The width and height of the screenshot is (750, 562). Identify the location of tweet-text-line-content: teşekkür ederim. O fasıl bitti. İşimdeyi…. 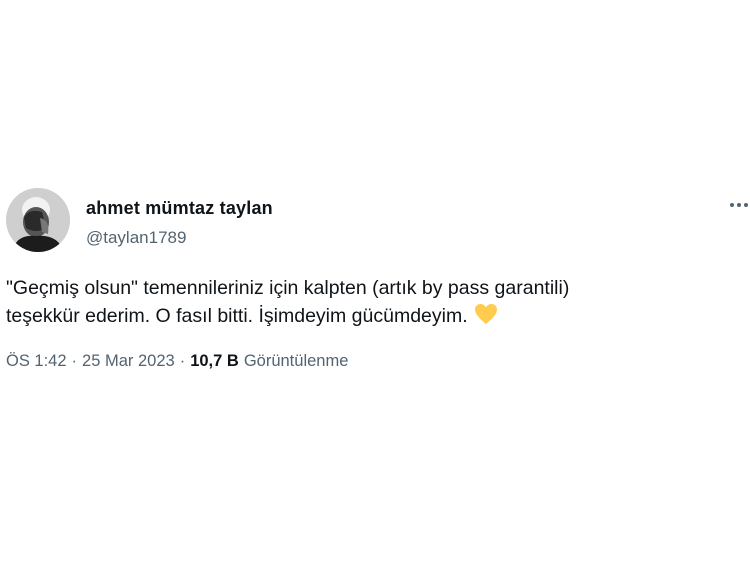
(237, 316).